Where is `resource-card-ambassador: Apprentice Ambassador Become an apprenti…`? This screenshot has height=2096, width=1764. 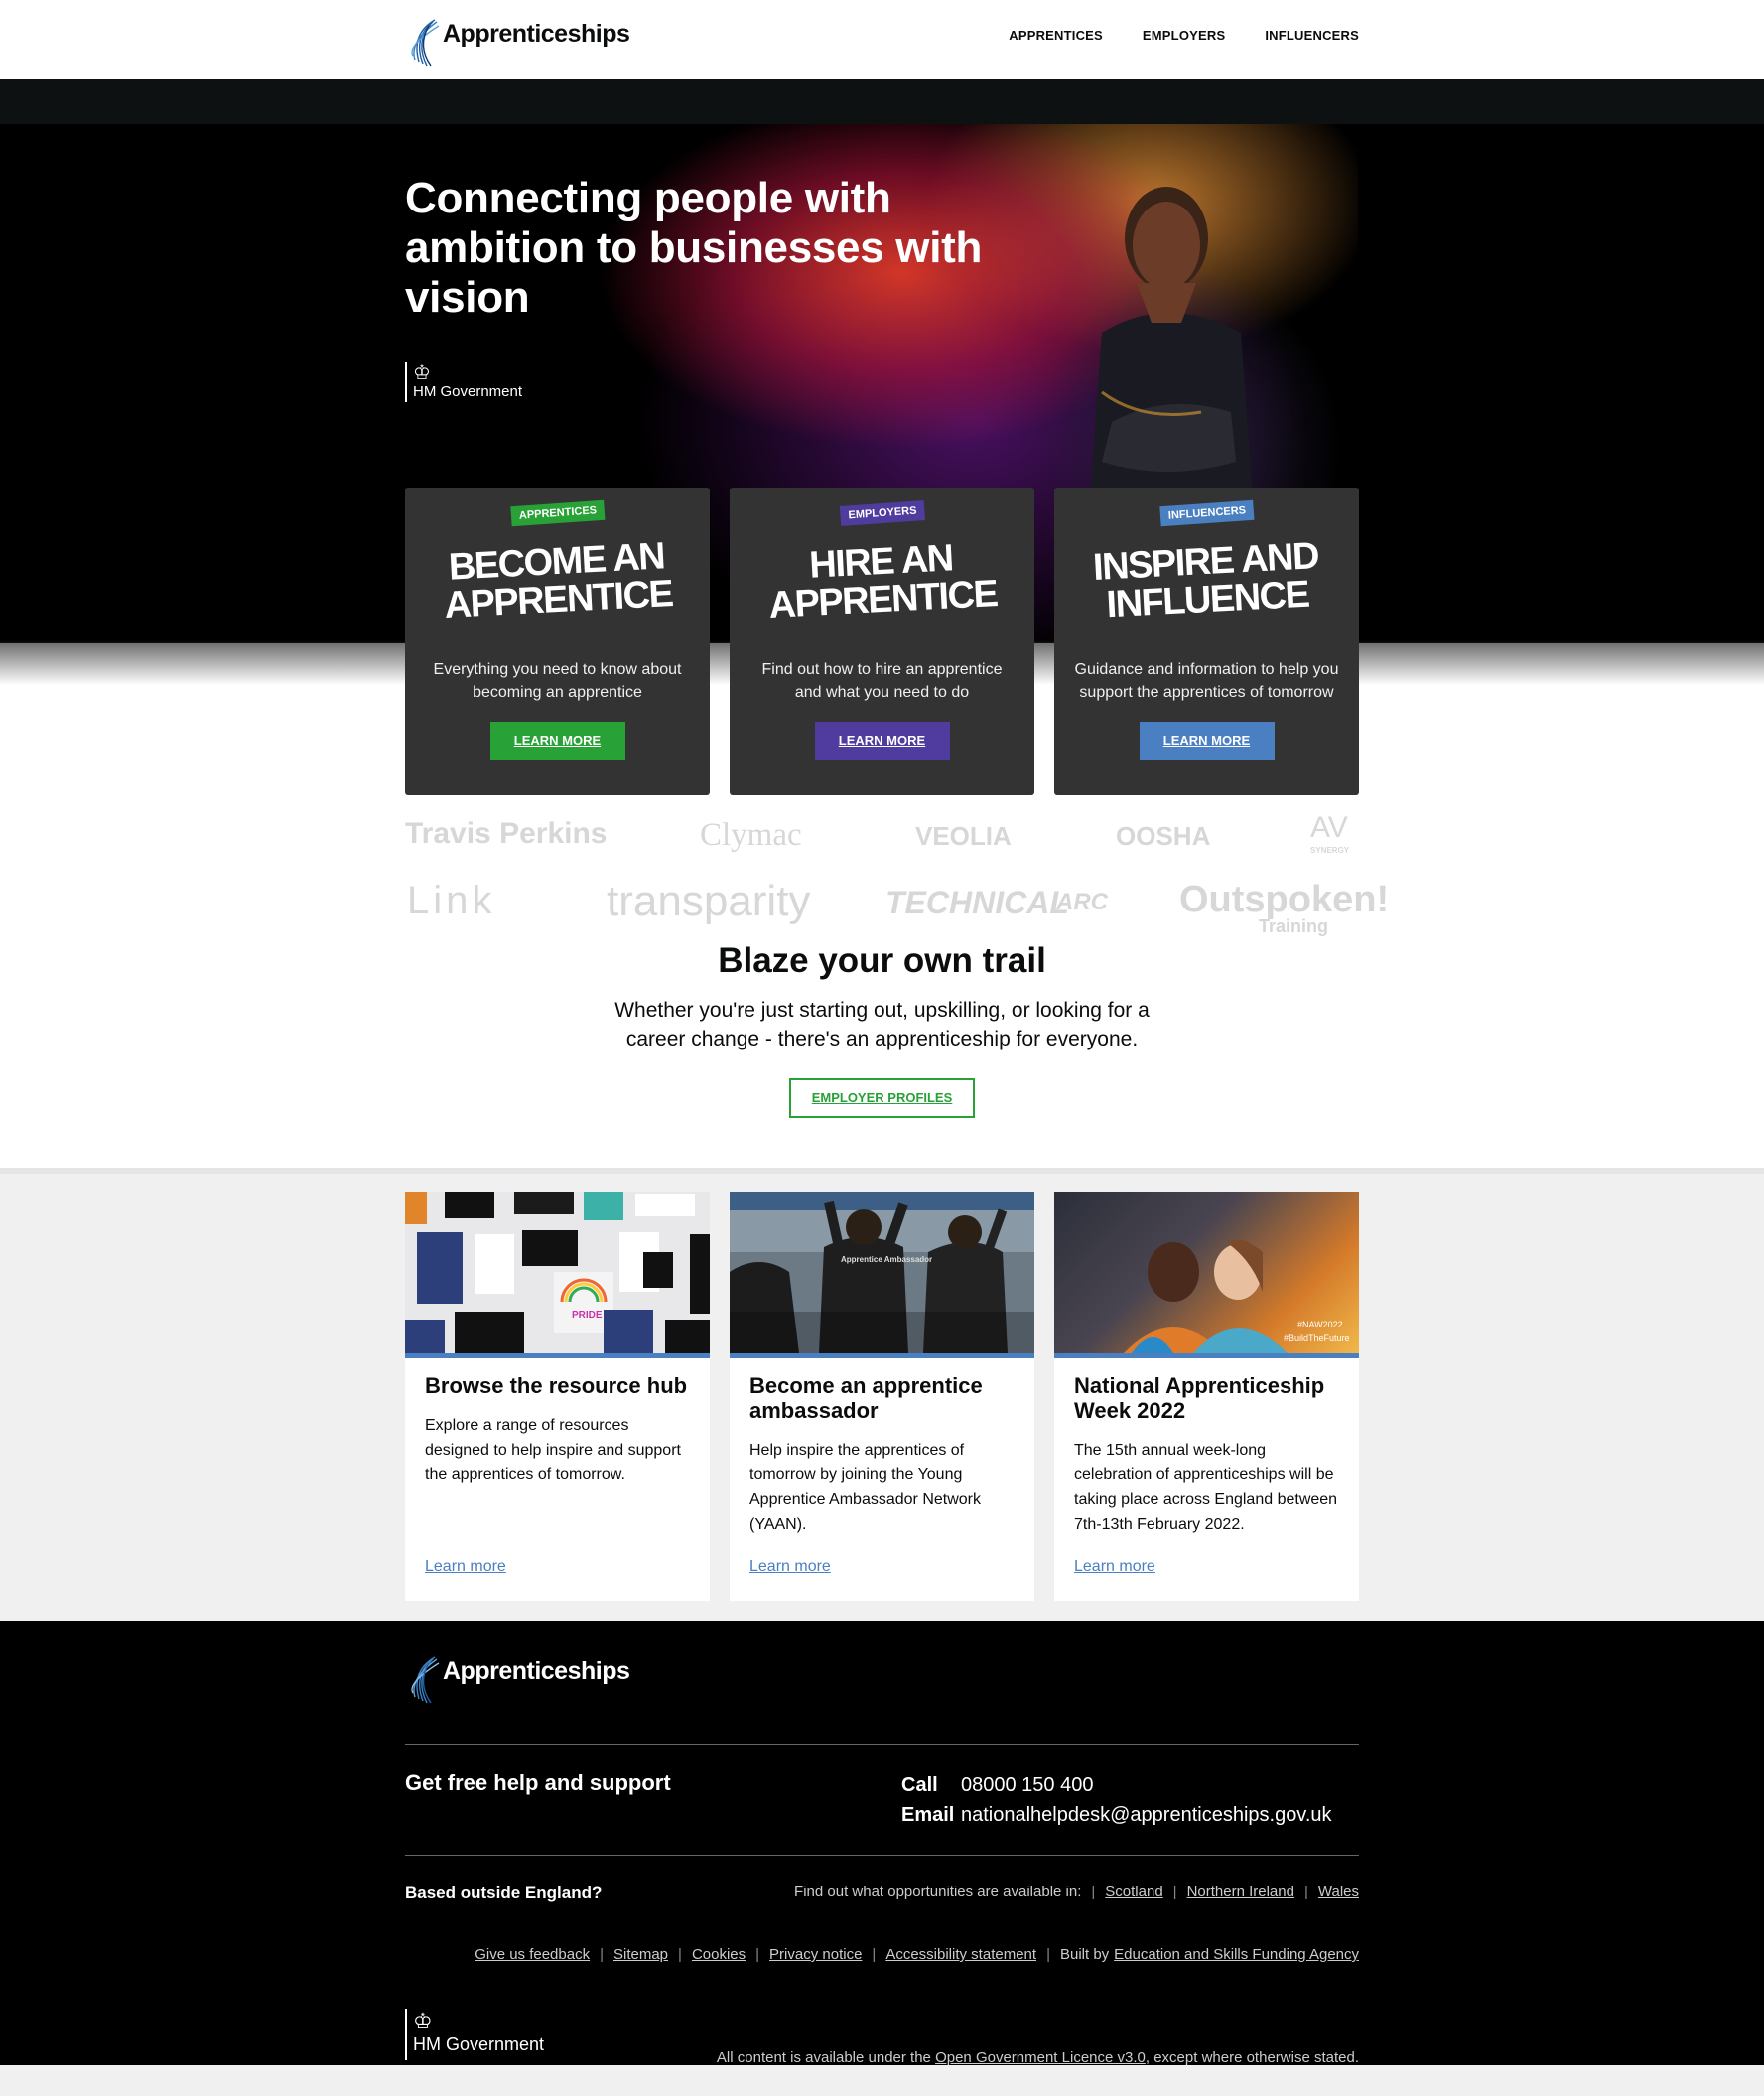 resource-card-ambassador: Apprentice Ambassador Become an apprenti… is located at coordinates (882, 1396).